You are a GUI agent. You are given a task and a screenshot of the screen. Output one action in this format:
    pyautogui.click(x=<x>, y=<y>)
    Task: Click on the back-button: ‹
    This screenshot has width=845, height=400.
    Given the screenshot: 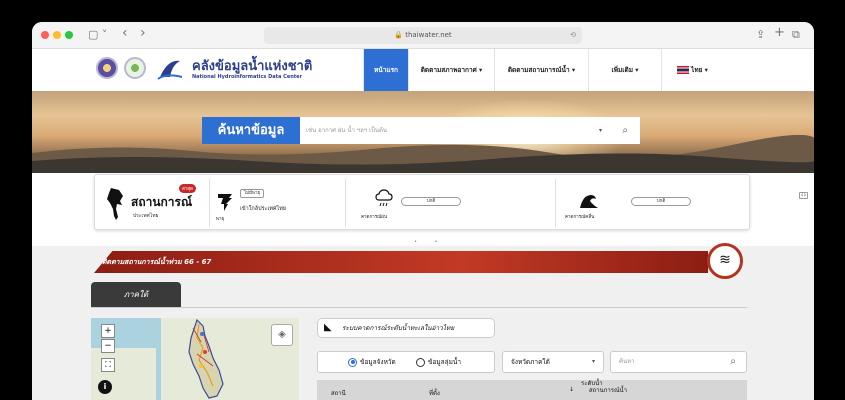 What is the action you would take?
    pyautogui.click(x=125, y=33)
    